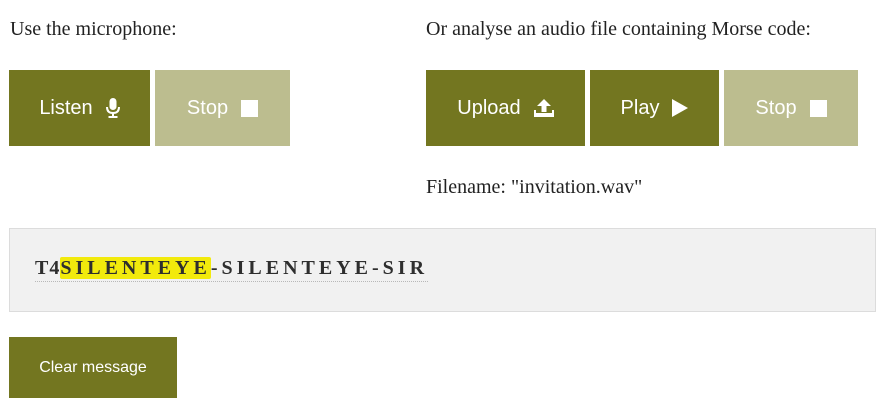  Describe the element at coordinates (207, 107) in the screenshot. I see `mic-stop-button-label: Stop` at that location.